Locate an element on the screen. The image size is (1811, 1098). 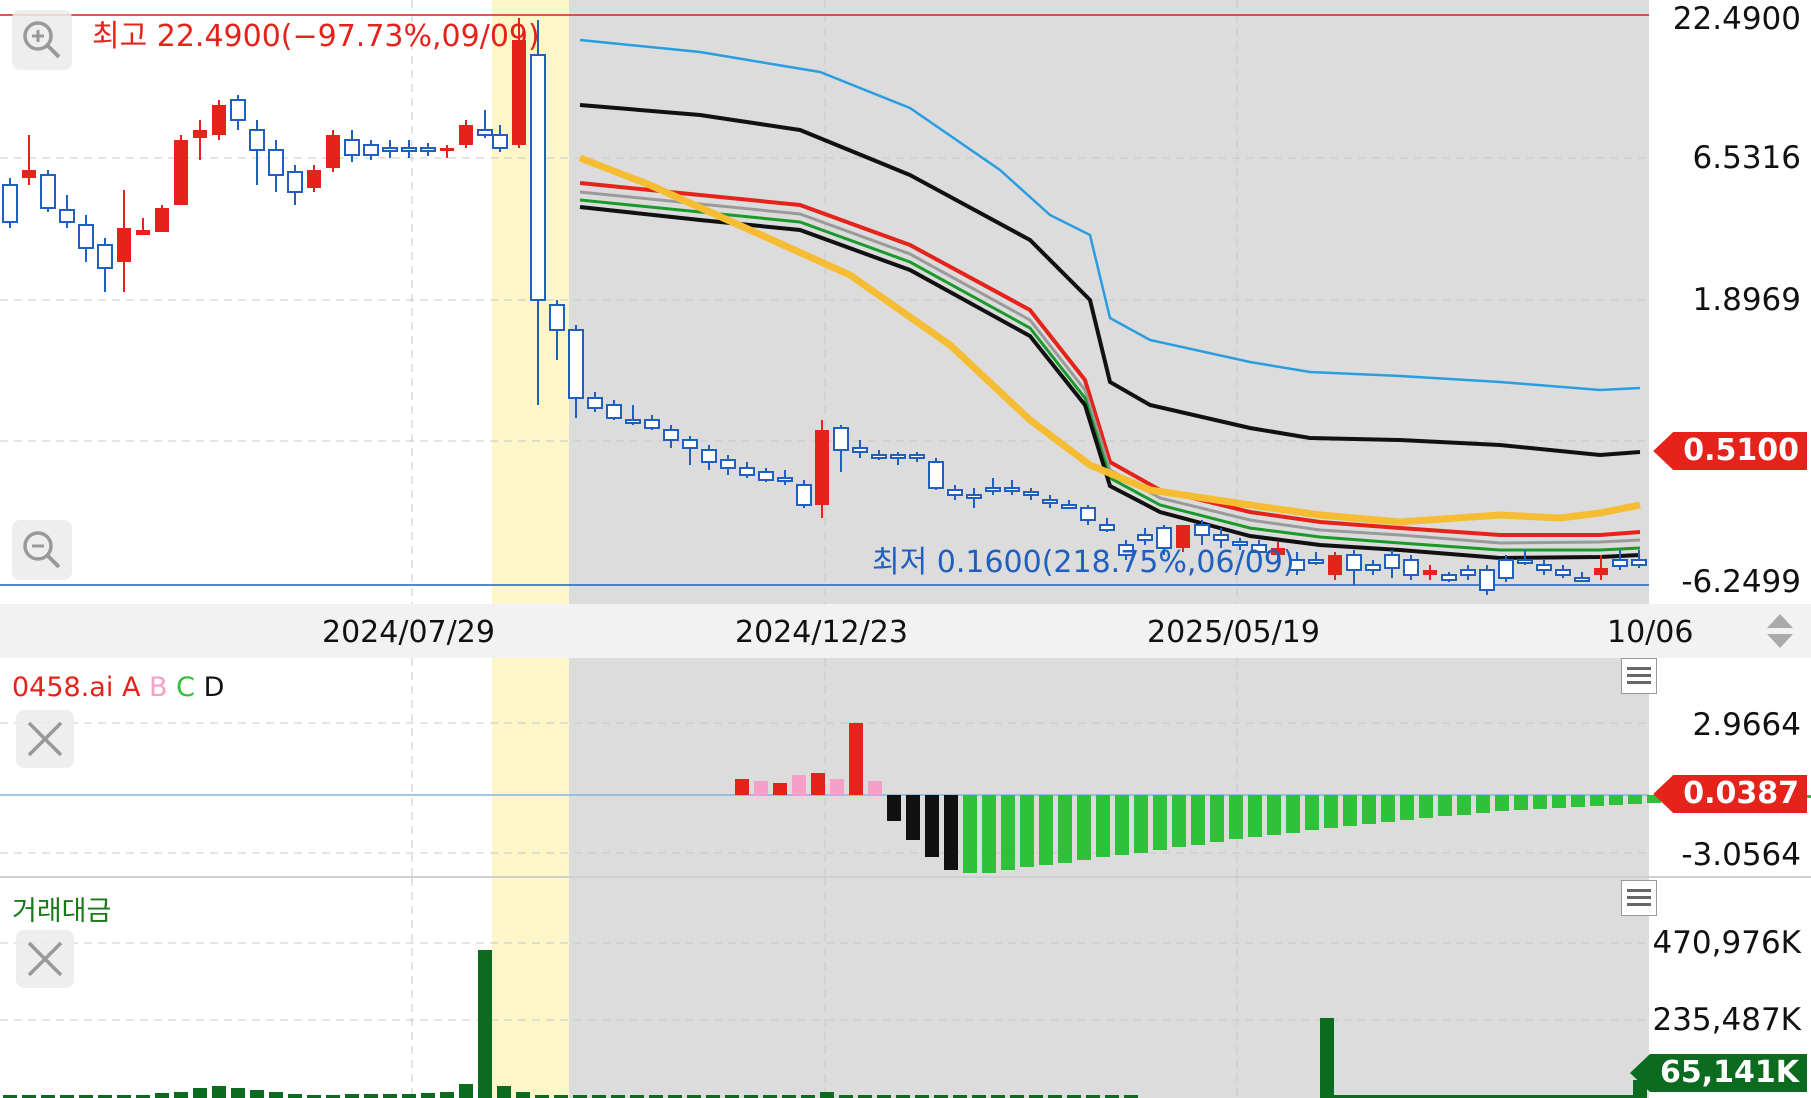
indicator-name: 0458.ai is located at coordinates (63, 687).